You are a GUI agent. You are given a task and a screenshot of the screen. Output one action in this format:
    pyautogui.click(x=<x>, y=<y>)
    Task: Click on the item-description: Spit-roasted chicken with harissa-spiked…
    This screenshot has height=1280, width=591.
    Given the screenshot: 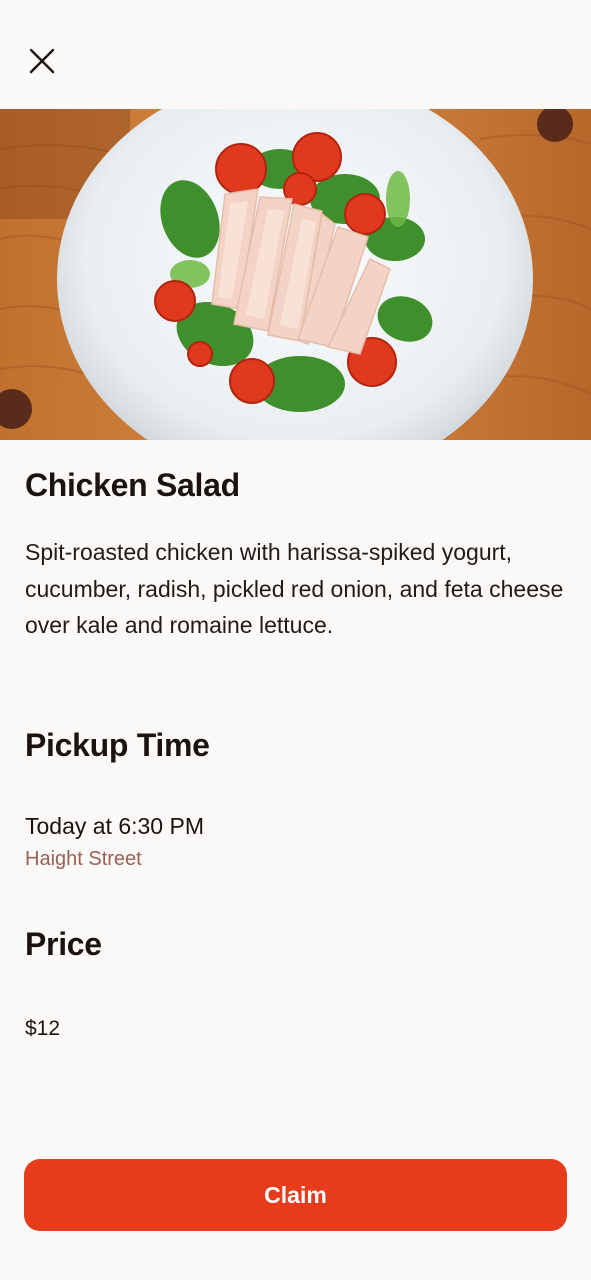 What is the action you would take?
    pyautogui.click(x=294, y=588)
    